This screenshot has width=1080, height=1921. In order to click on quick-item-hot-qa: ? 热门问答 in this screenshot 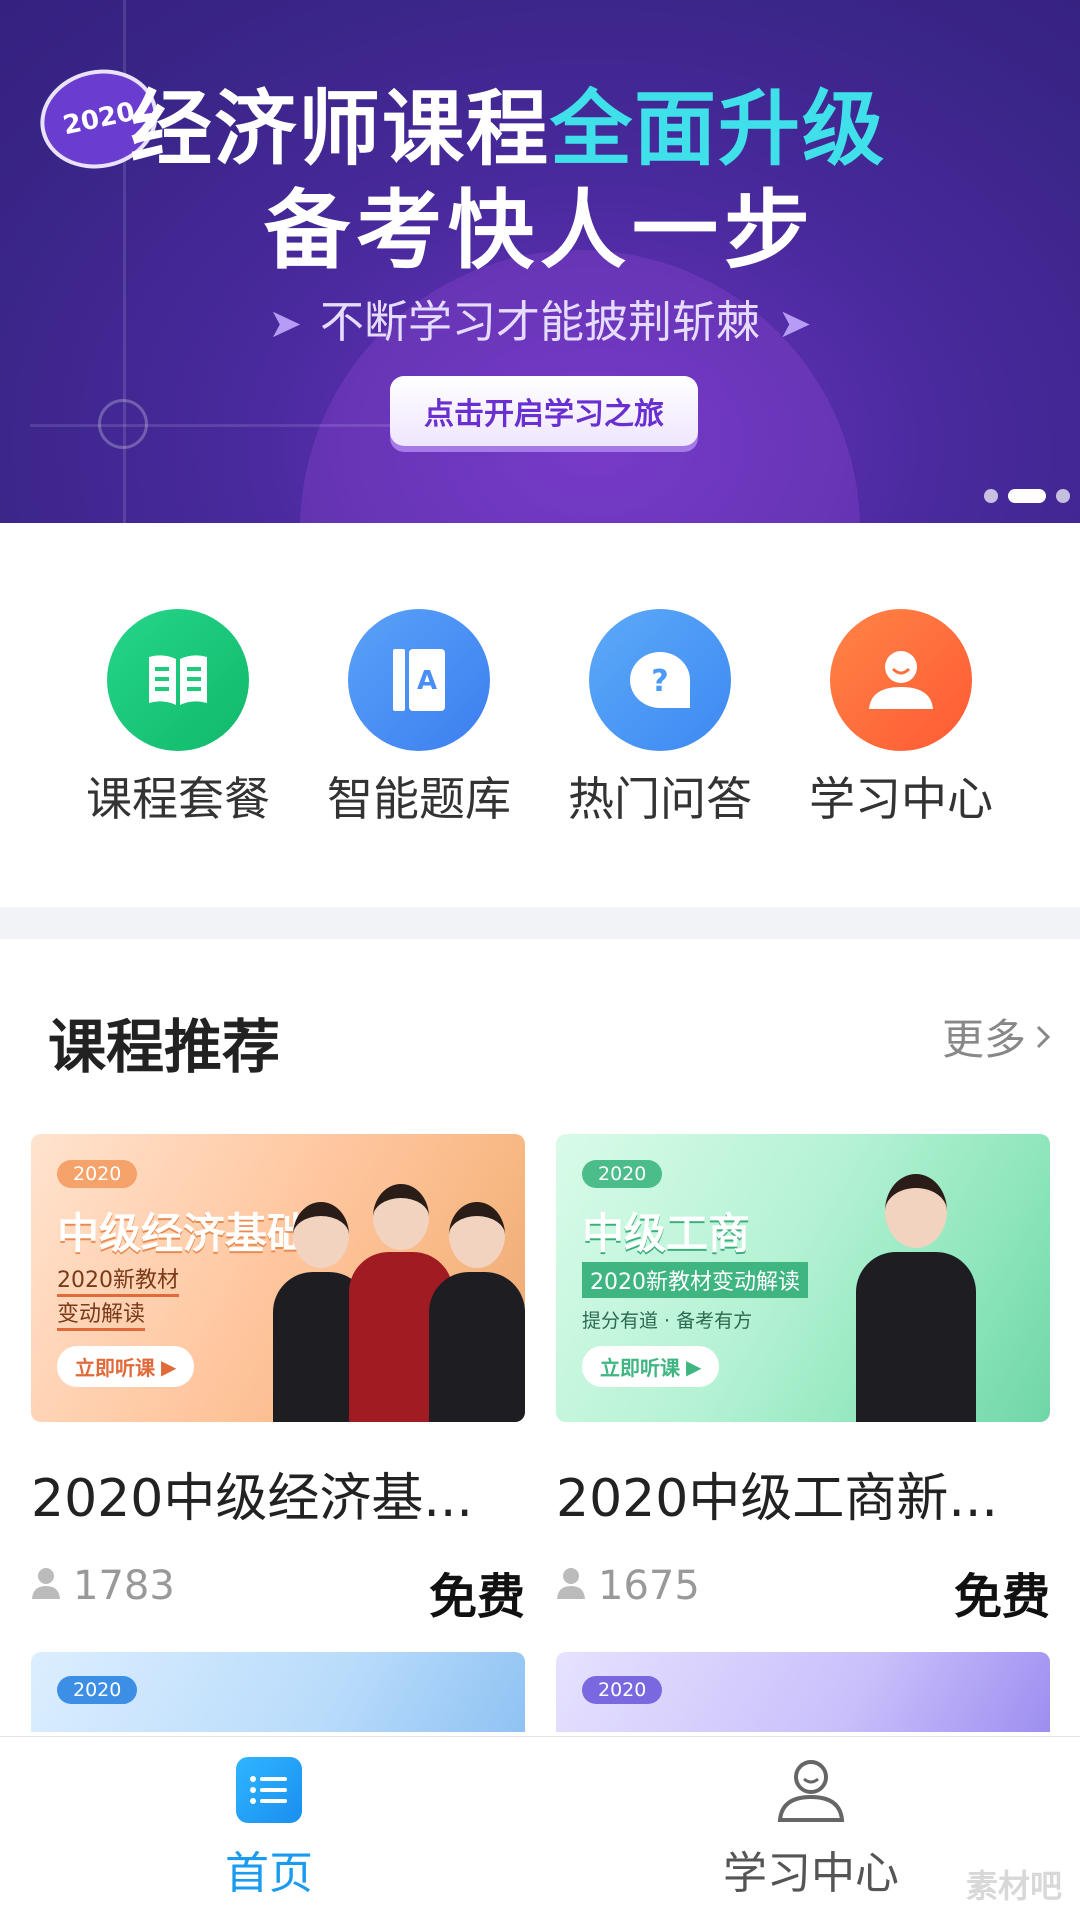, I will do `click(660, 719)`.